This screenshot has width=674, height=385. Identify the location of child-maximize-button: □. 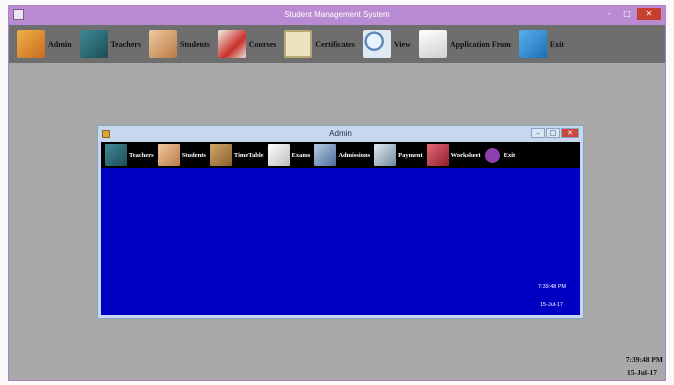
(553, 133).